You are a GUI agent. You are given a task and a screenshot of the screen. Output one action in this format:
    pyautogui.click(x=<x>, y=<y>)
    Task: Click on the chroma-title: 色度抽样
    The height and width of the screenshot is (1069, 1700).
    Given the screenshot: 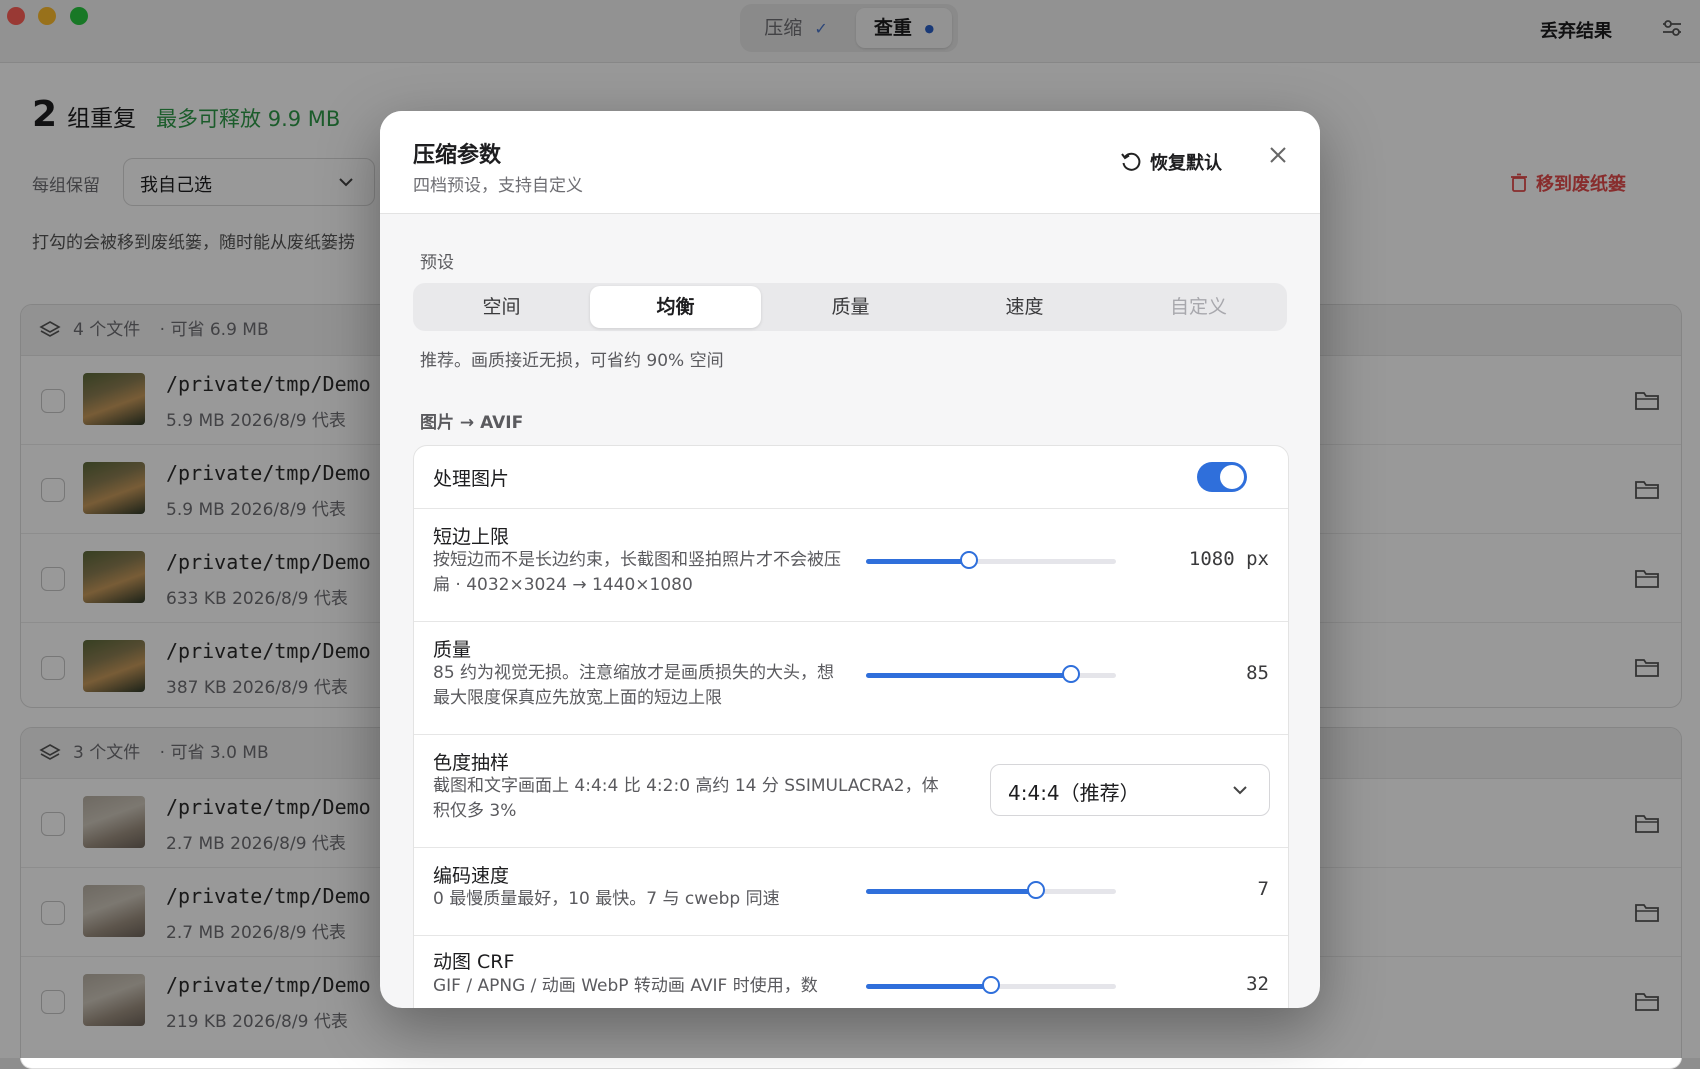 What is the action you would take?
    pyautogui.click(x=471, y=763)
    